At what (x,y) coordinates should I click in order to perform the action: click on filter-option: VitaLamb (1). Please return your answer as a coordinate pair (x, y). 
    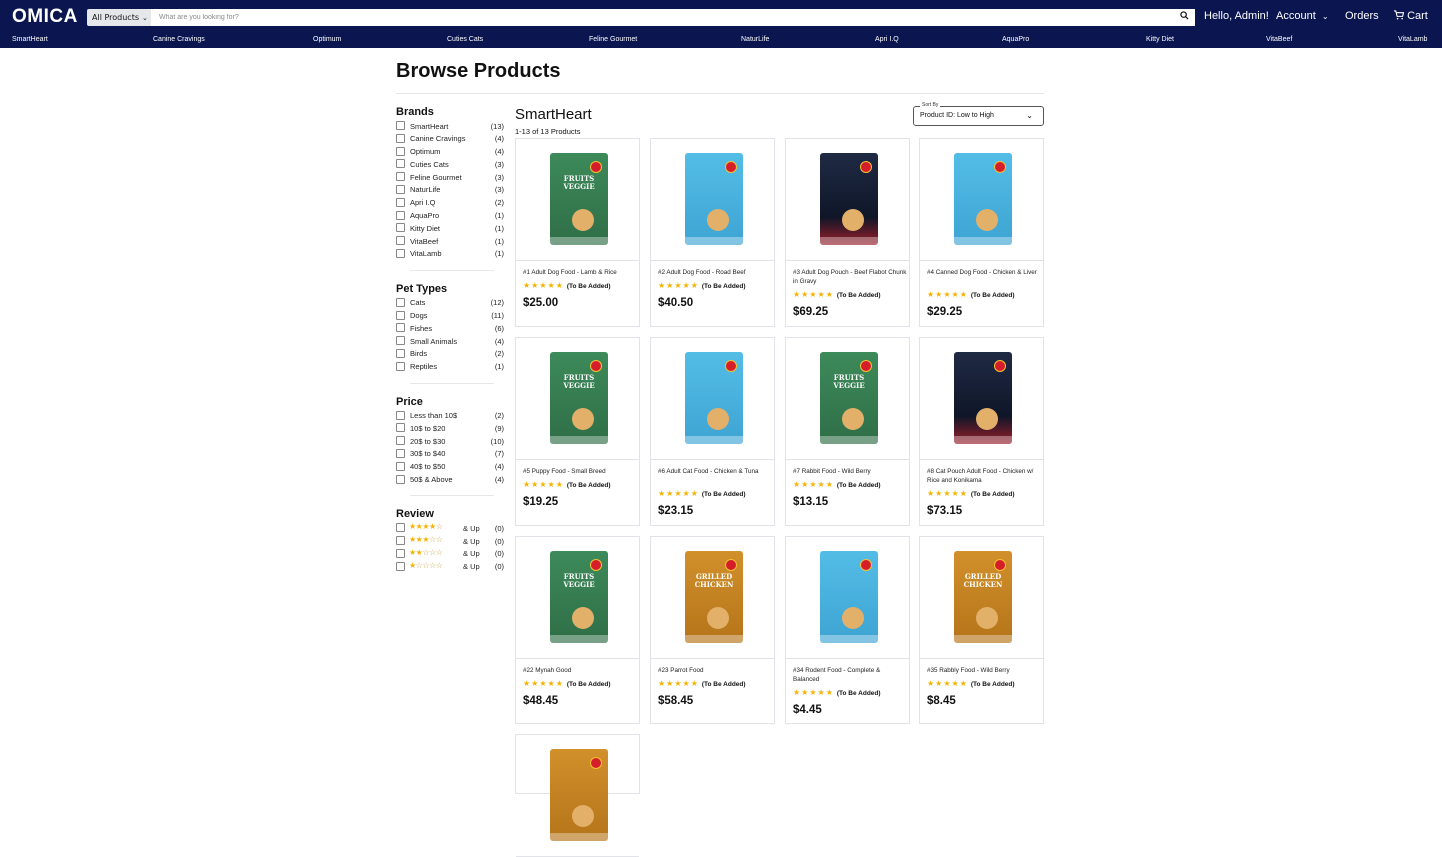
    Looking at the image, I should click on (452, 254).